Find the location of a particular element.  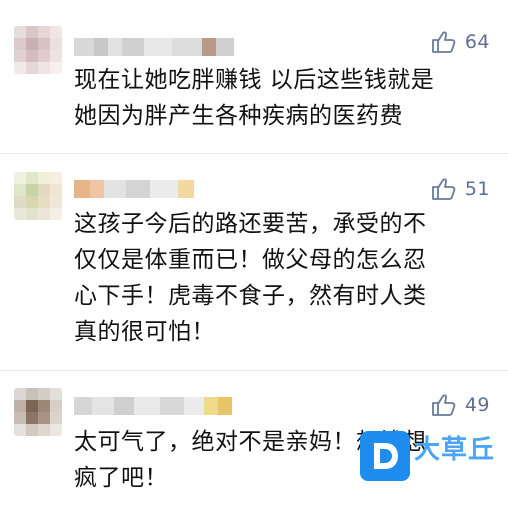

d-logo-icon is located at coordinates (385, 456).